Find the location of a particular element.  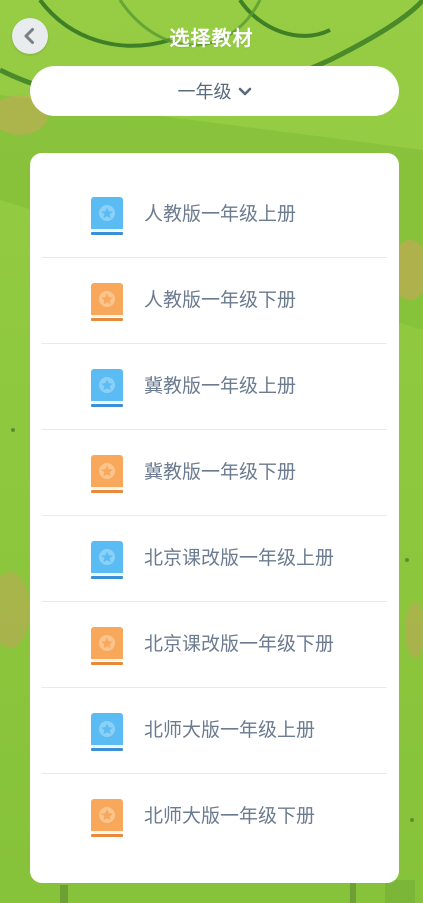

textbook-label: 北京课改版一年级下册 is located at coordinates (239, 644).